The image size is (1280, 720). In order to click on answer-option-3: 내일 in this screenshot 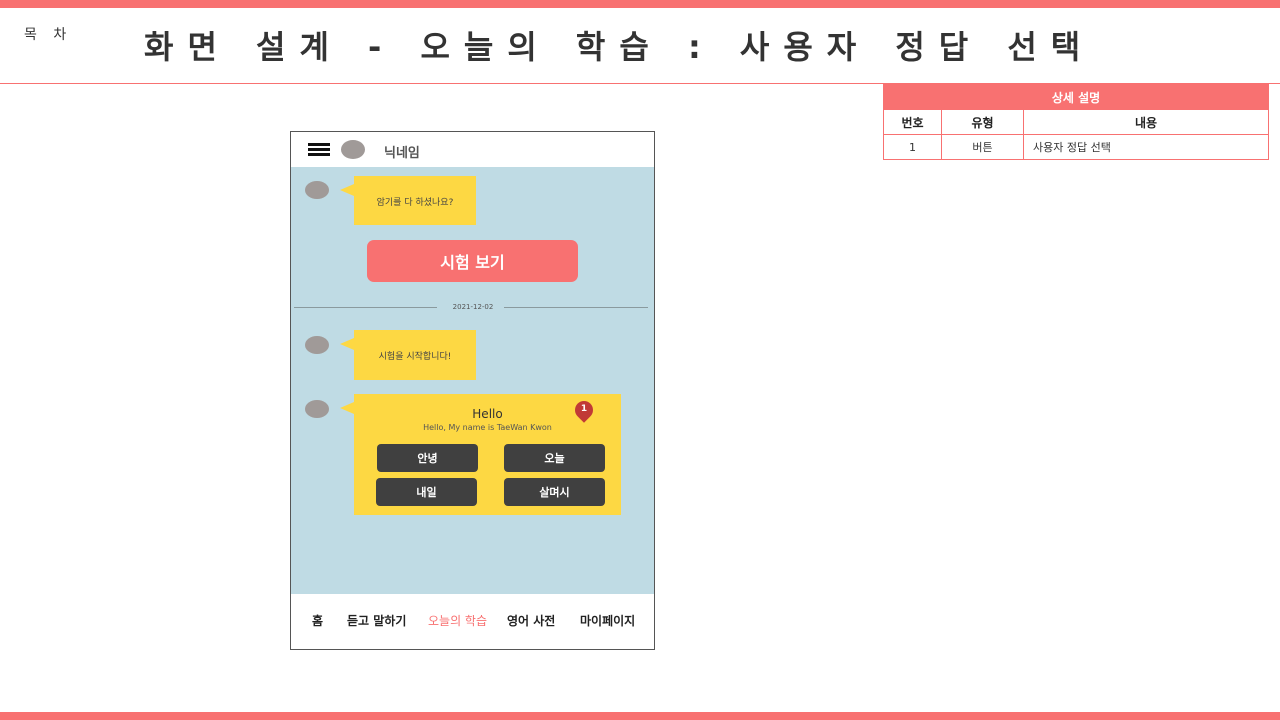, I will do `click(426, 492)`.